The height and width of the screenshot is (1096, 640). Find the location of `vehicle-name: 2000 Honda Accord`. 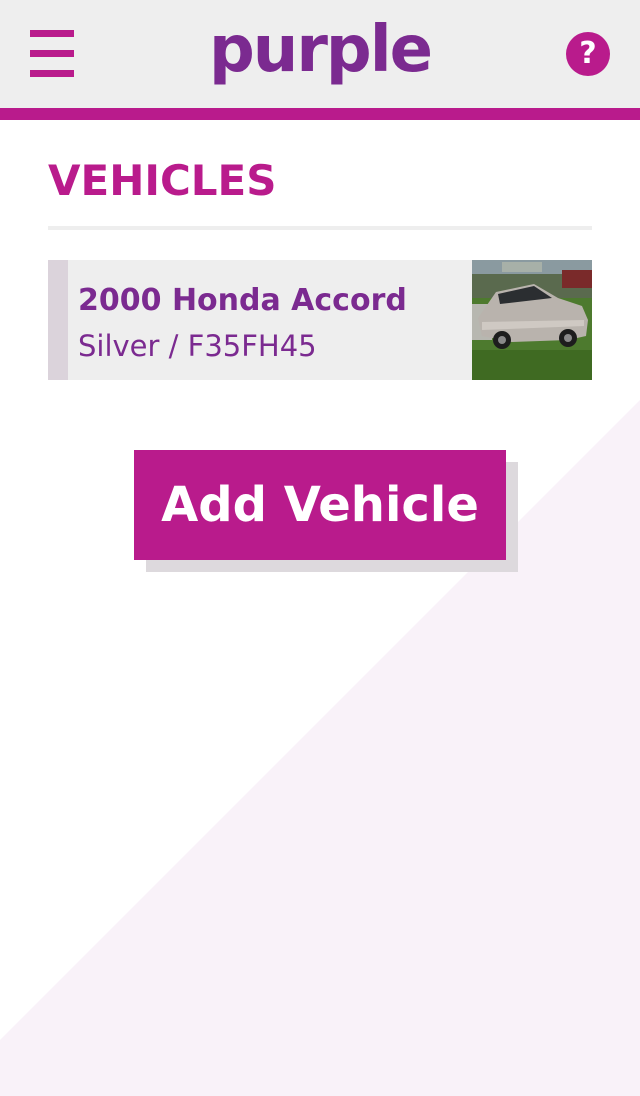

vehicle-name: 2000 Honda Accord is located at coordinates (242, 300).